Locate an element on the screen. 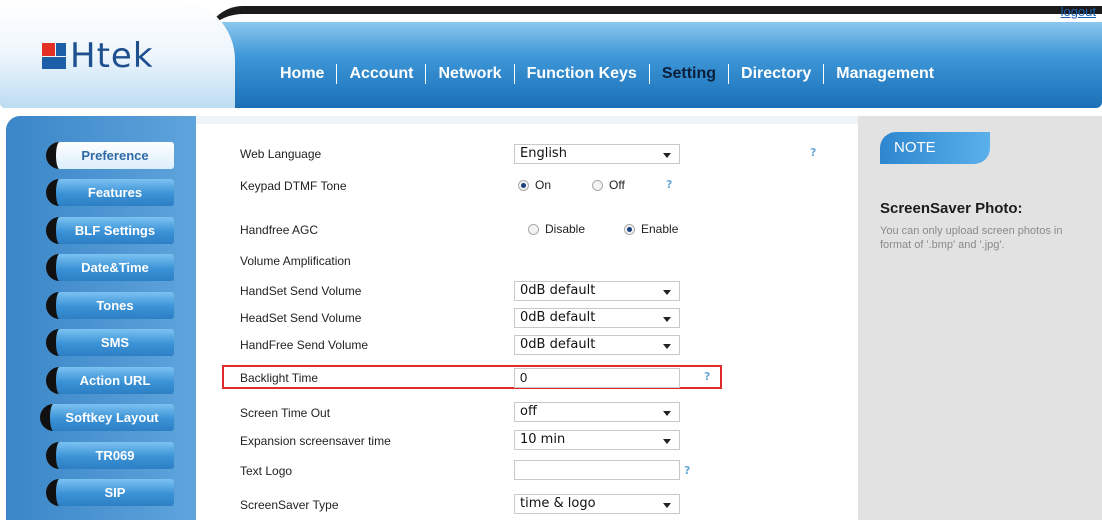  headset-send-volume-select: 0dB default is located at coordinates (597, 318).